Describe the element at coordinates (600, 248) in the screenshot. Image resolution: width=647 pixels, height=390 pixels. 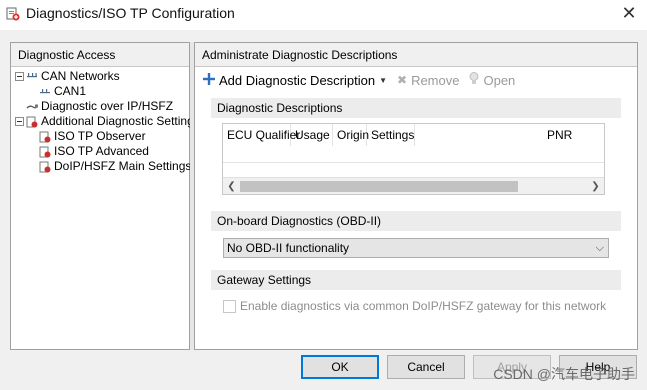
I see `chevron-down-icon: ⌵` at that location.